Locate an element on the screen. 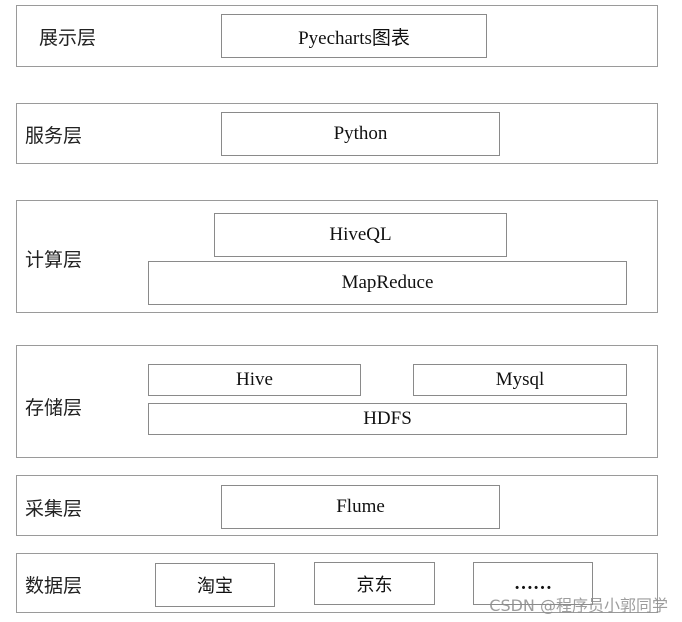  layer-label: 存储层 is located at coordinates (54, 408).